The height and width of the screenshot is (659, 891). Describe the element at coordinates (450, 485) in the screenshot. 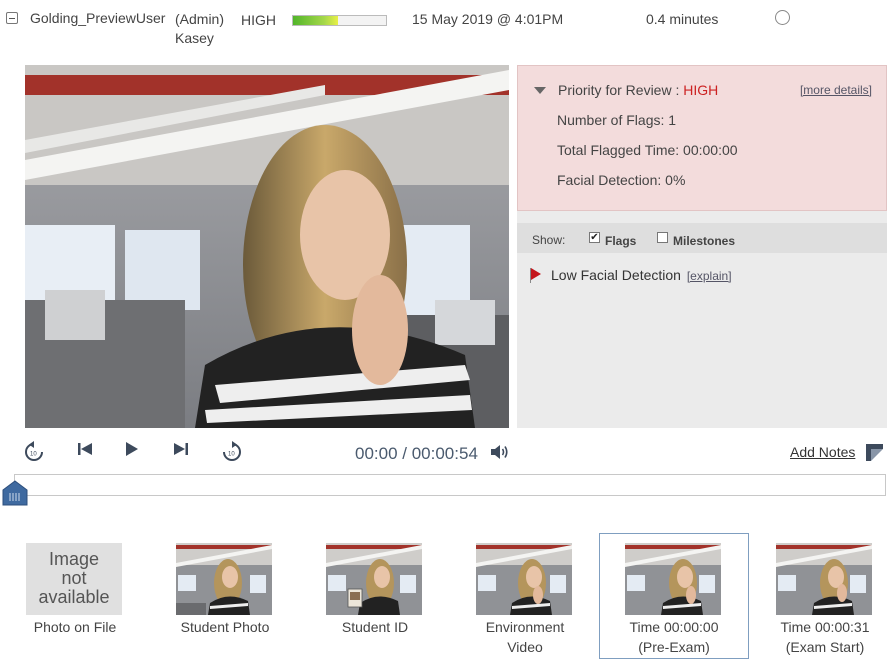

I see `timeline-track` at that location.